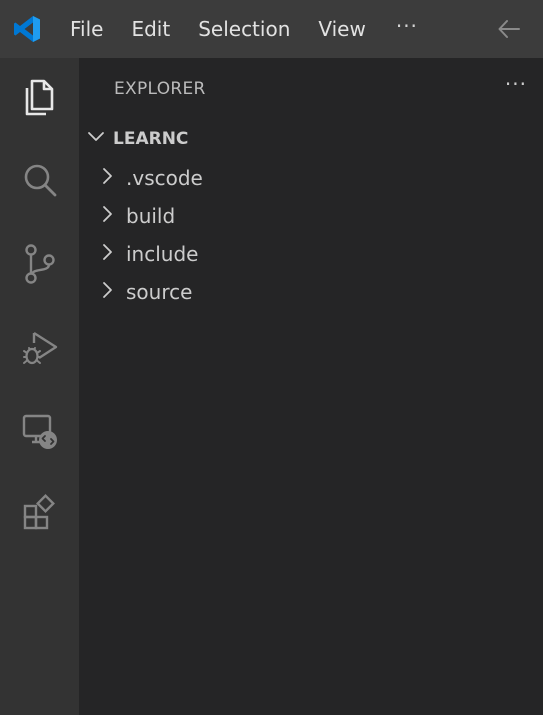 Image resolution: width=543 pixels, height=715 pixels. What do you see at coordinates (516, 84) in the screenshot?
I see `explorer-more-button: ···` at bounding box center [516, 84].